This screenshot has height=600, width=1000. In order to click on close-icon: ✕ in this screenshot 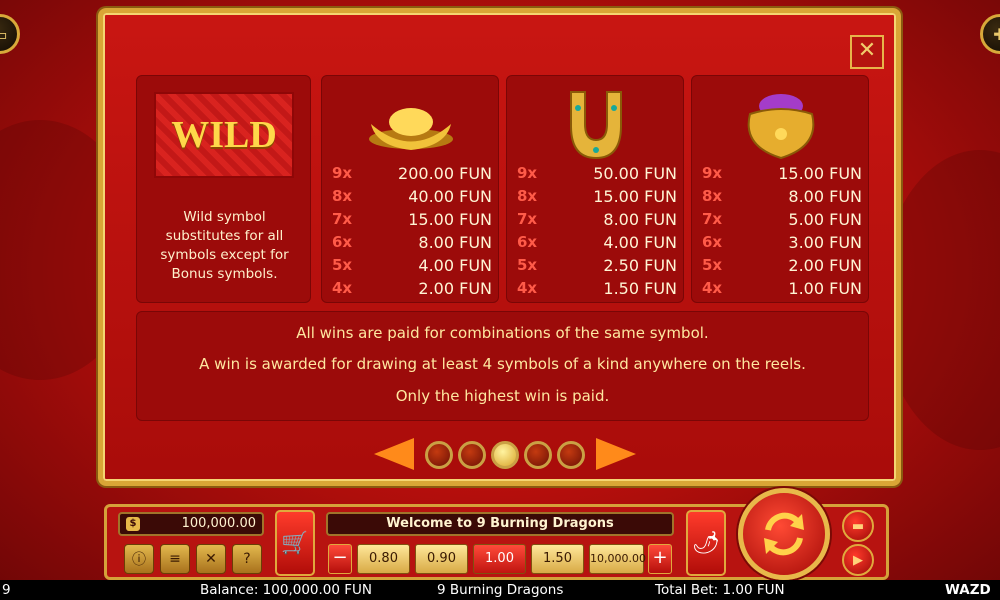, I will do `click(867, 50)`.